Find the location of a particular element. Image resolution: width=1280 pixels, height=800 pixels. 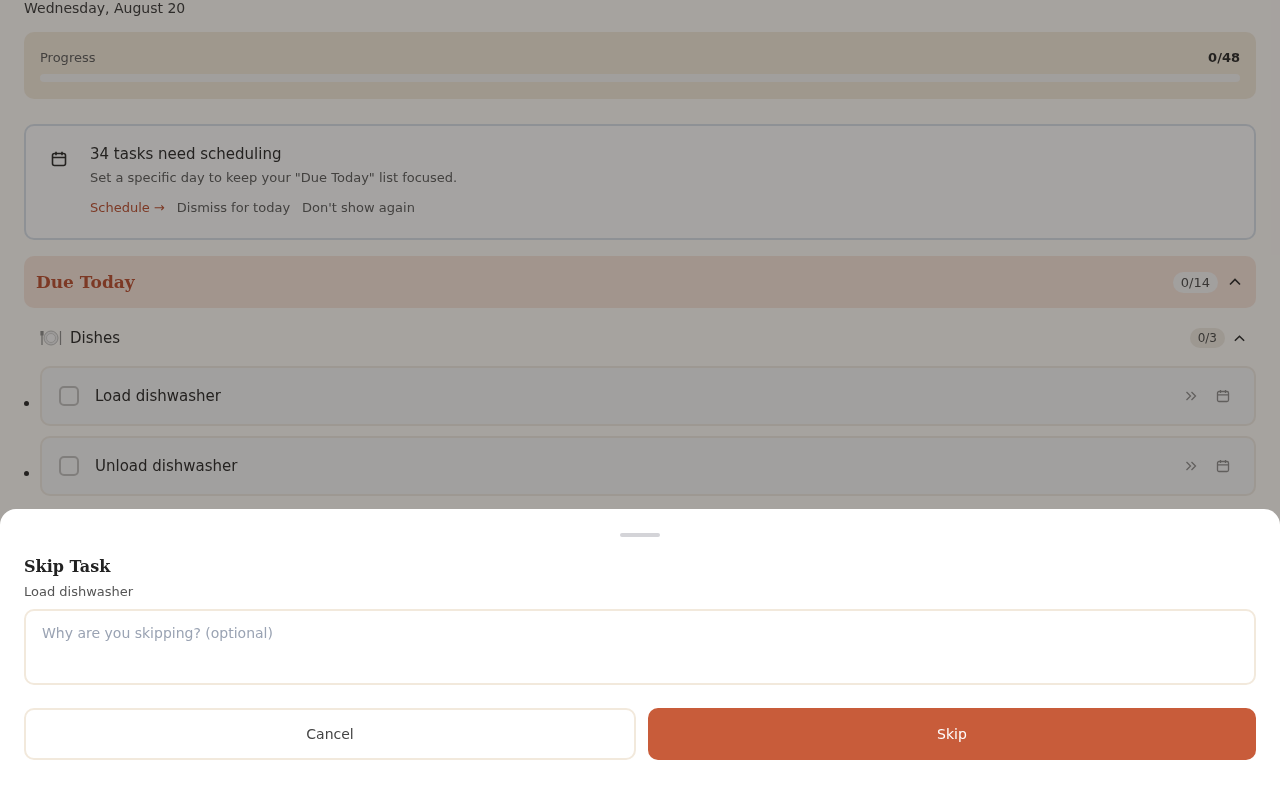

skip-button: Skip is located at coordinates (952, 734).